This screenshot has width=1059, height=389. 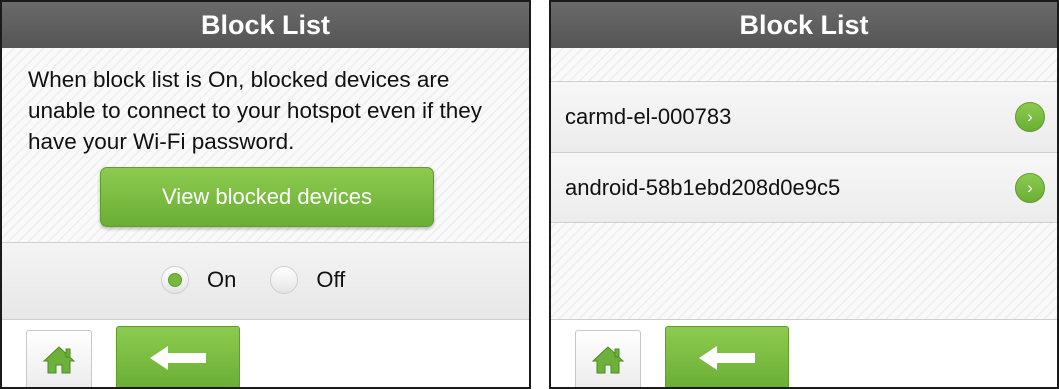 What do you see at coordinates (284, 280) in the screenshot?
I see `radio-off` at bounding box center [284, 280].